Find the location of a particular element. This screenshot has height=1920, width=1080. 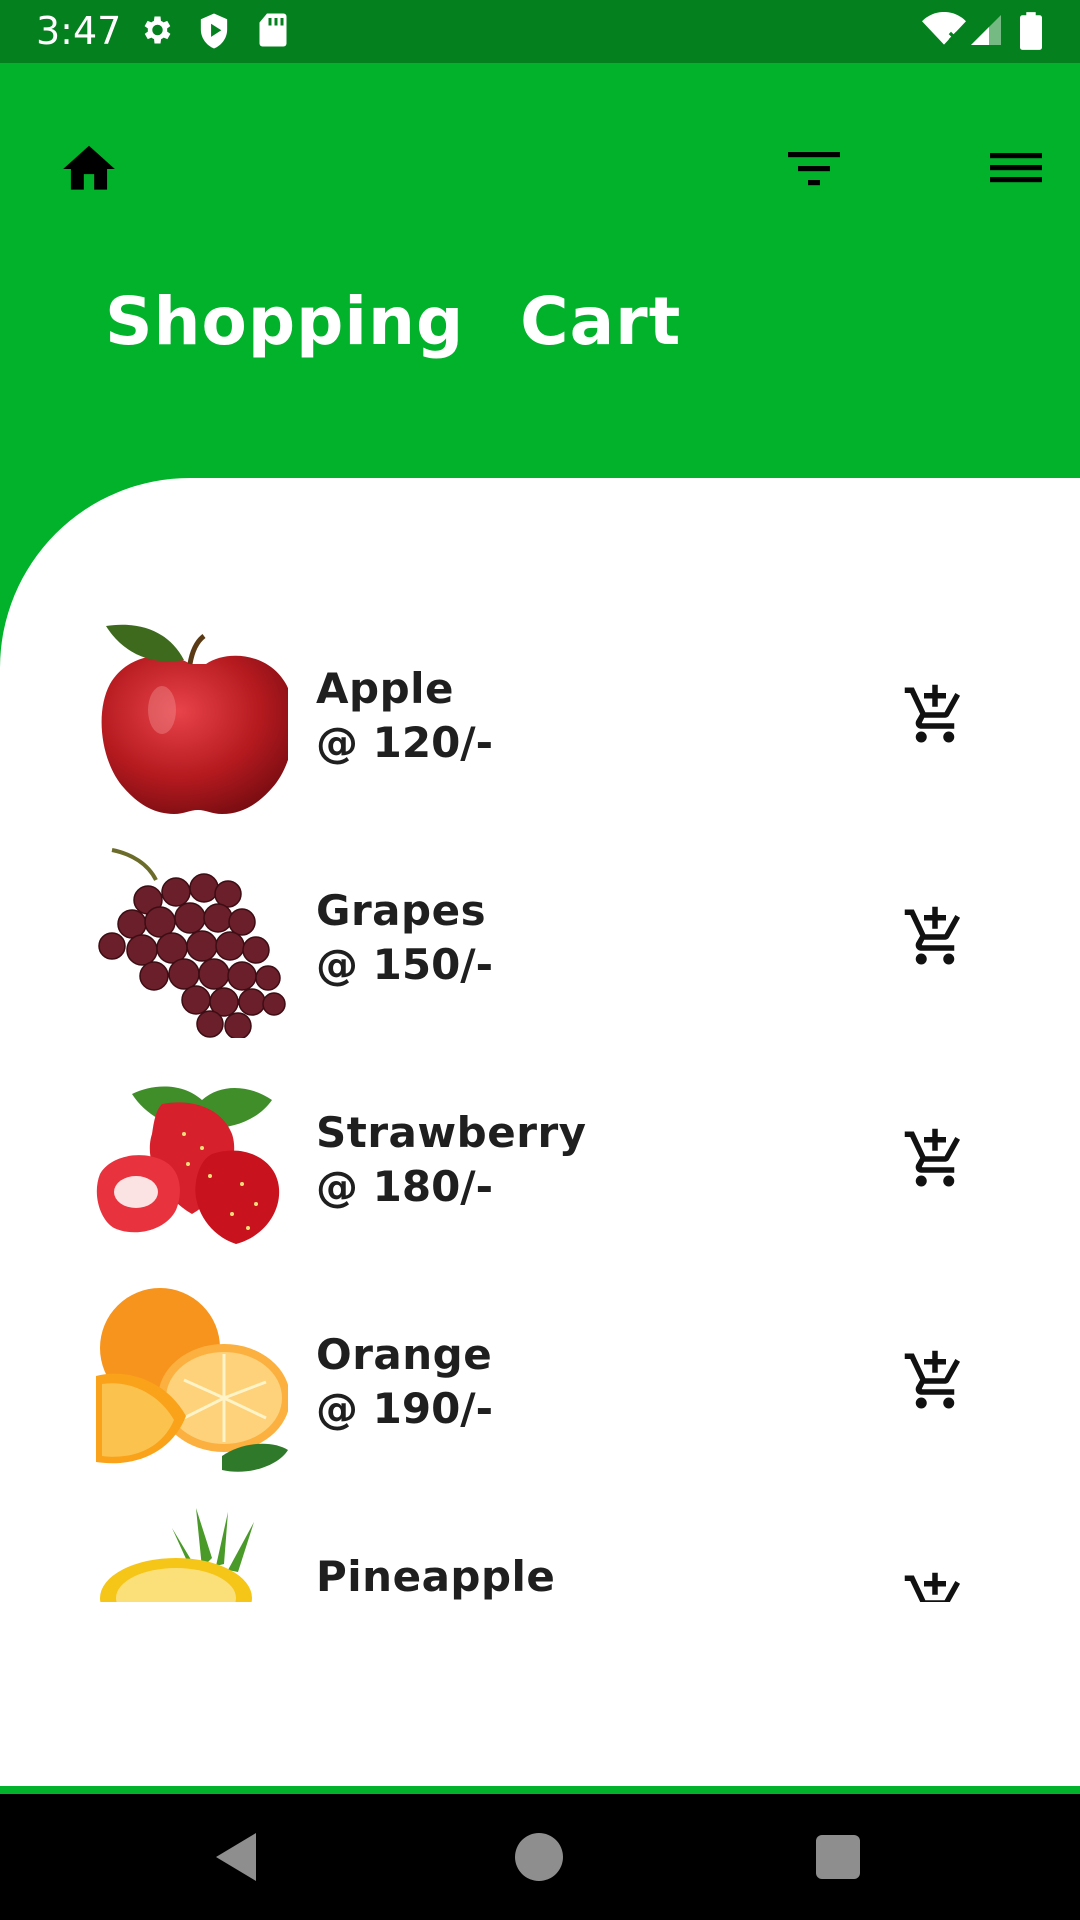

orange-image is located at coordinates (192, 1380).